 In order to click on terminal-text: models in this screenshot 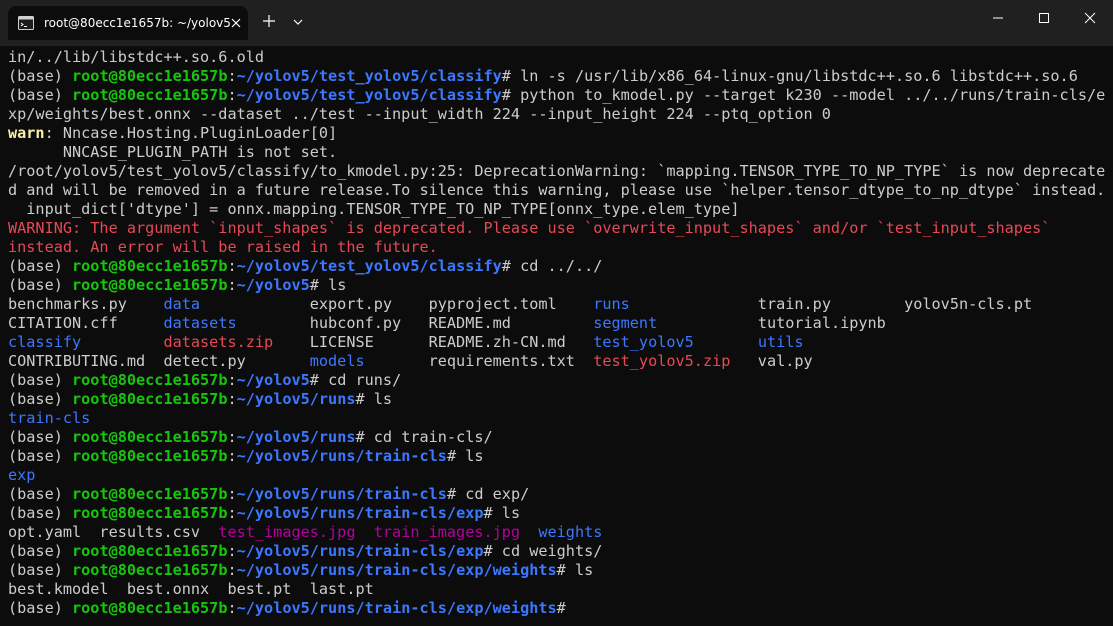, I will do `click(337, 361)`.